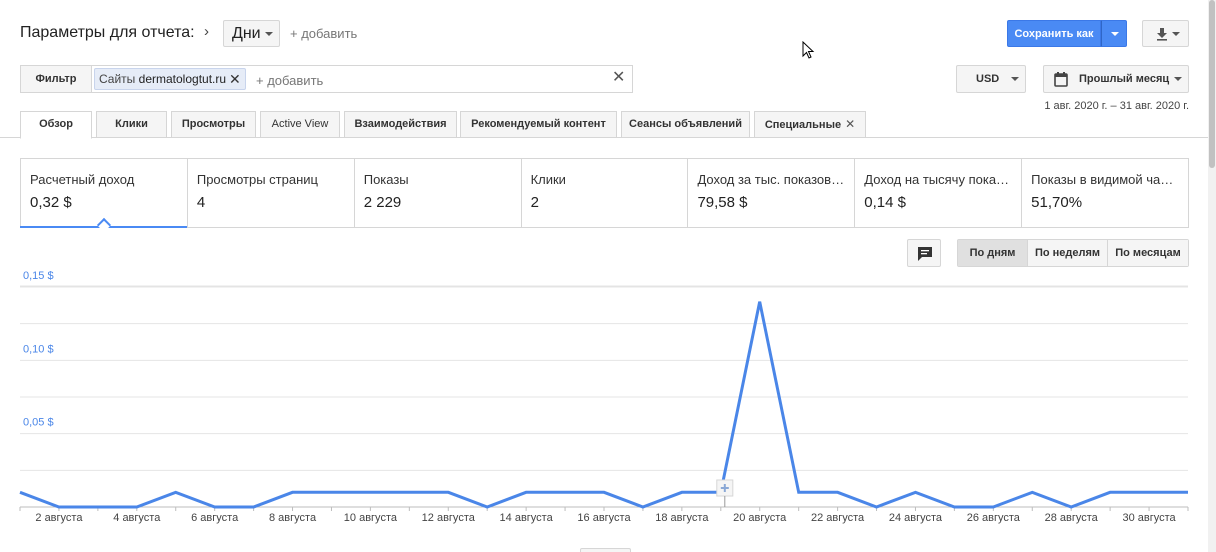  I want to click on x-tick-label: 20 августа, so click(760, 518).